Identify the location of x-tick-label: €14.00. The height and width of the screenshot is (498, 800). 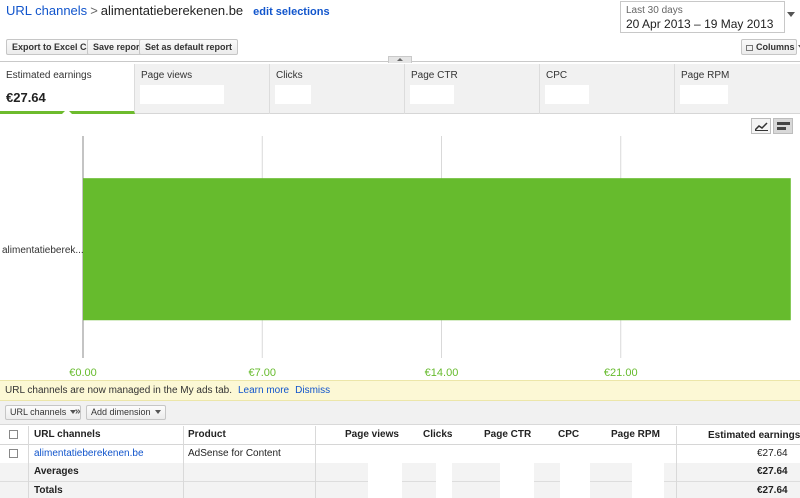
(442, 373).